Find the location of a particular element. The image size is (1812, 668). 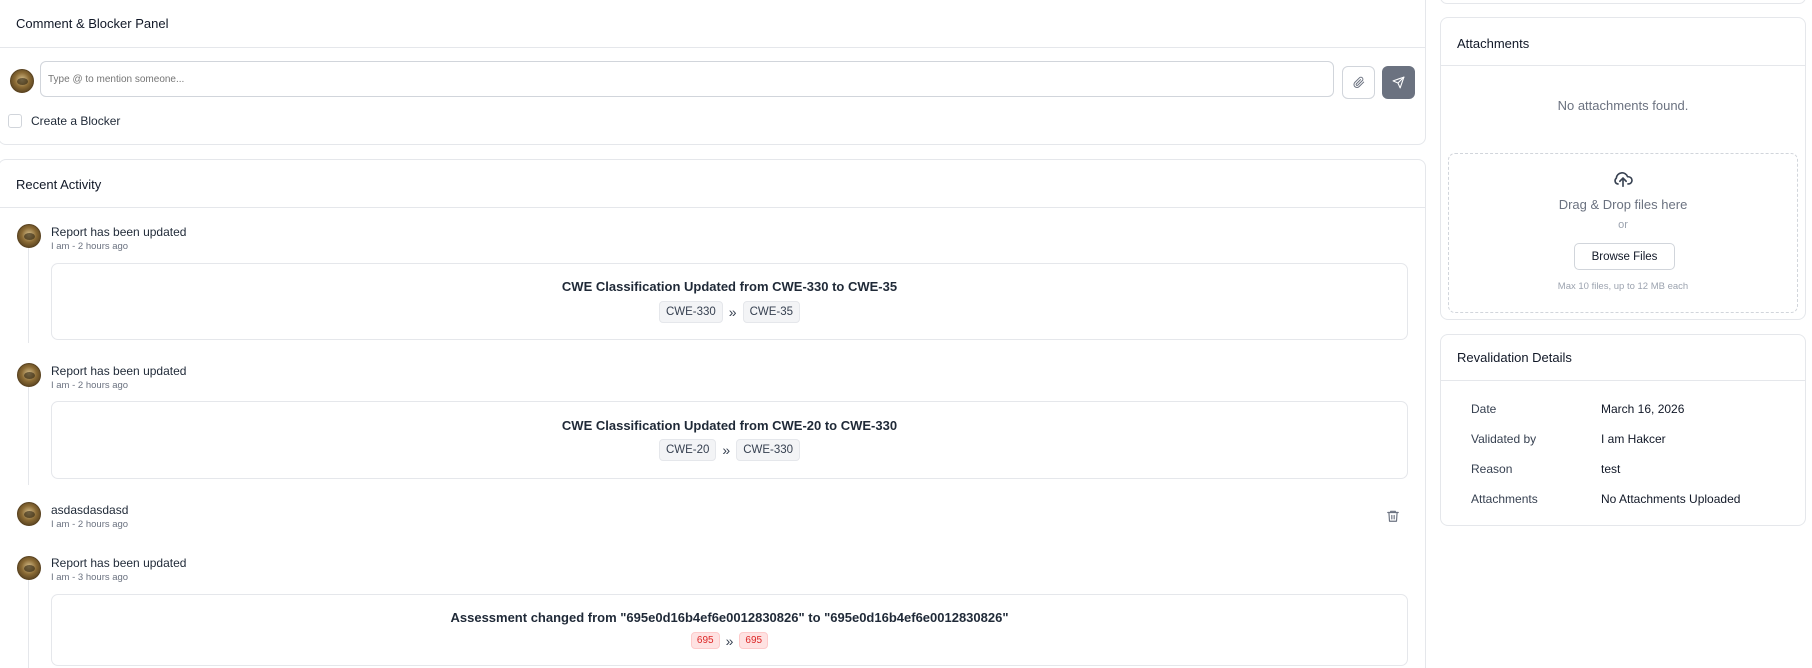

create-blocker-row: Create a Blocker is located at coordinates (64, 121).